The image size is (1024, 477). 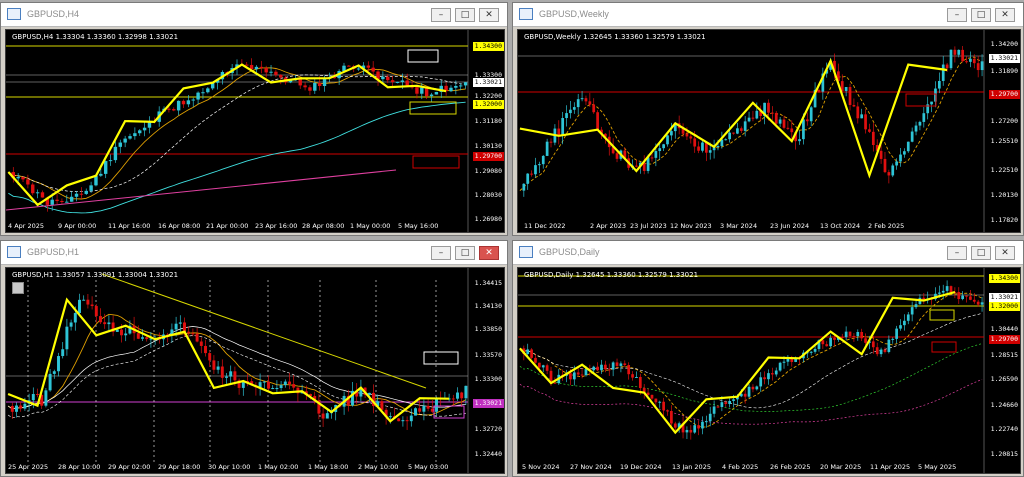 I want to click on time-label: 23 Apr 16:00, so click(x=276, y=226).